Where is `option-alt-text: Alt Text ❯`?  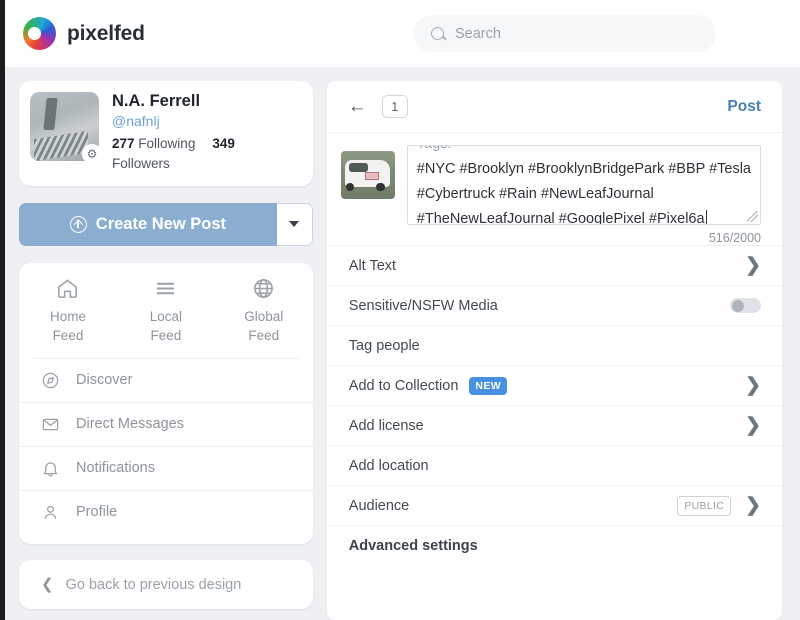 option-alt-text: Alt Text ❯ is located at coordinates (554, 265).